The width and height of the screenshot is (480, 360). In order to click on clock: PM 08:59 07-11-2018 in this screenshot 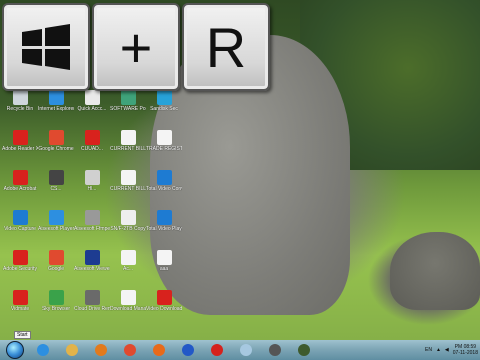, I will do `click(465, 350)`.